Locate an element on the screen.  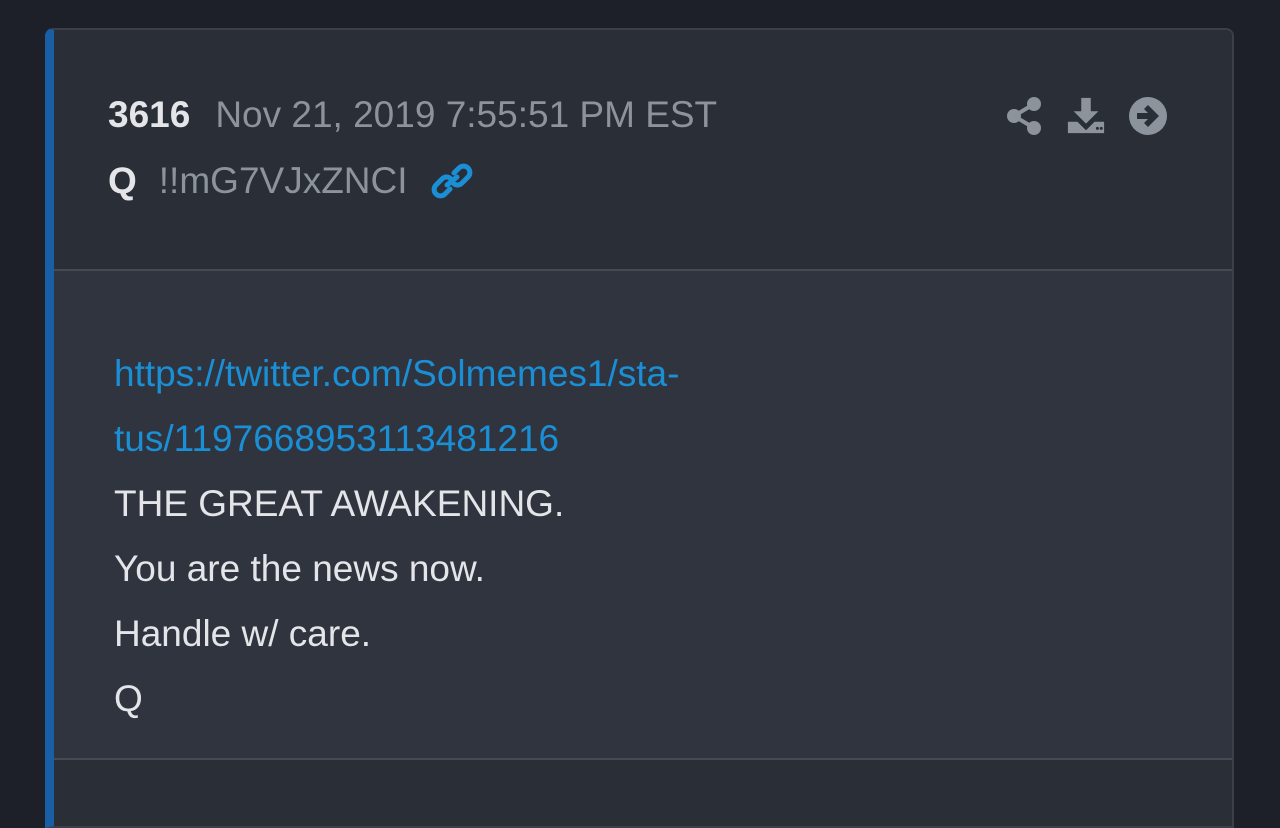
link-icon is located at coordinates (452, 181).